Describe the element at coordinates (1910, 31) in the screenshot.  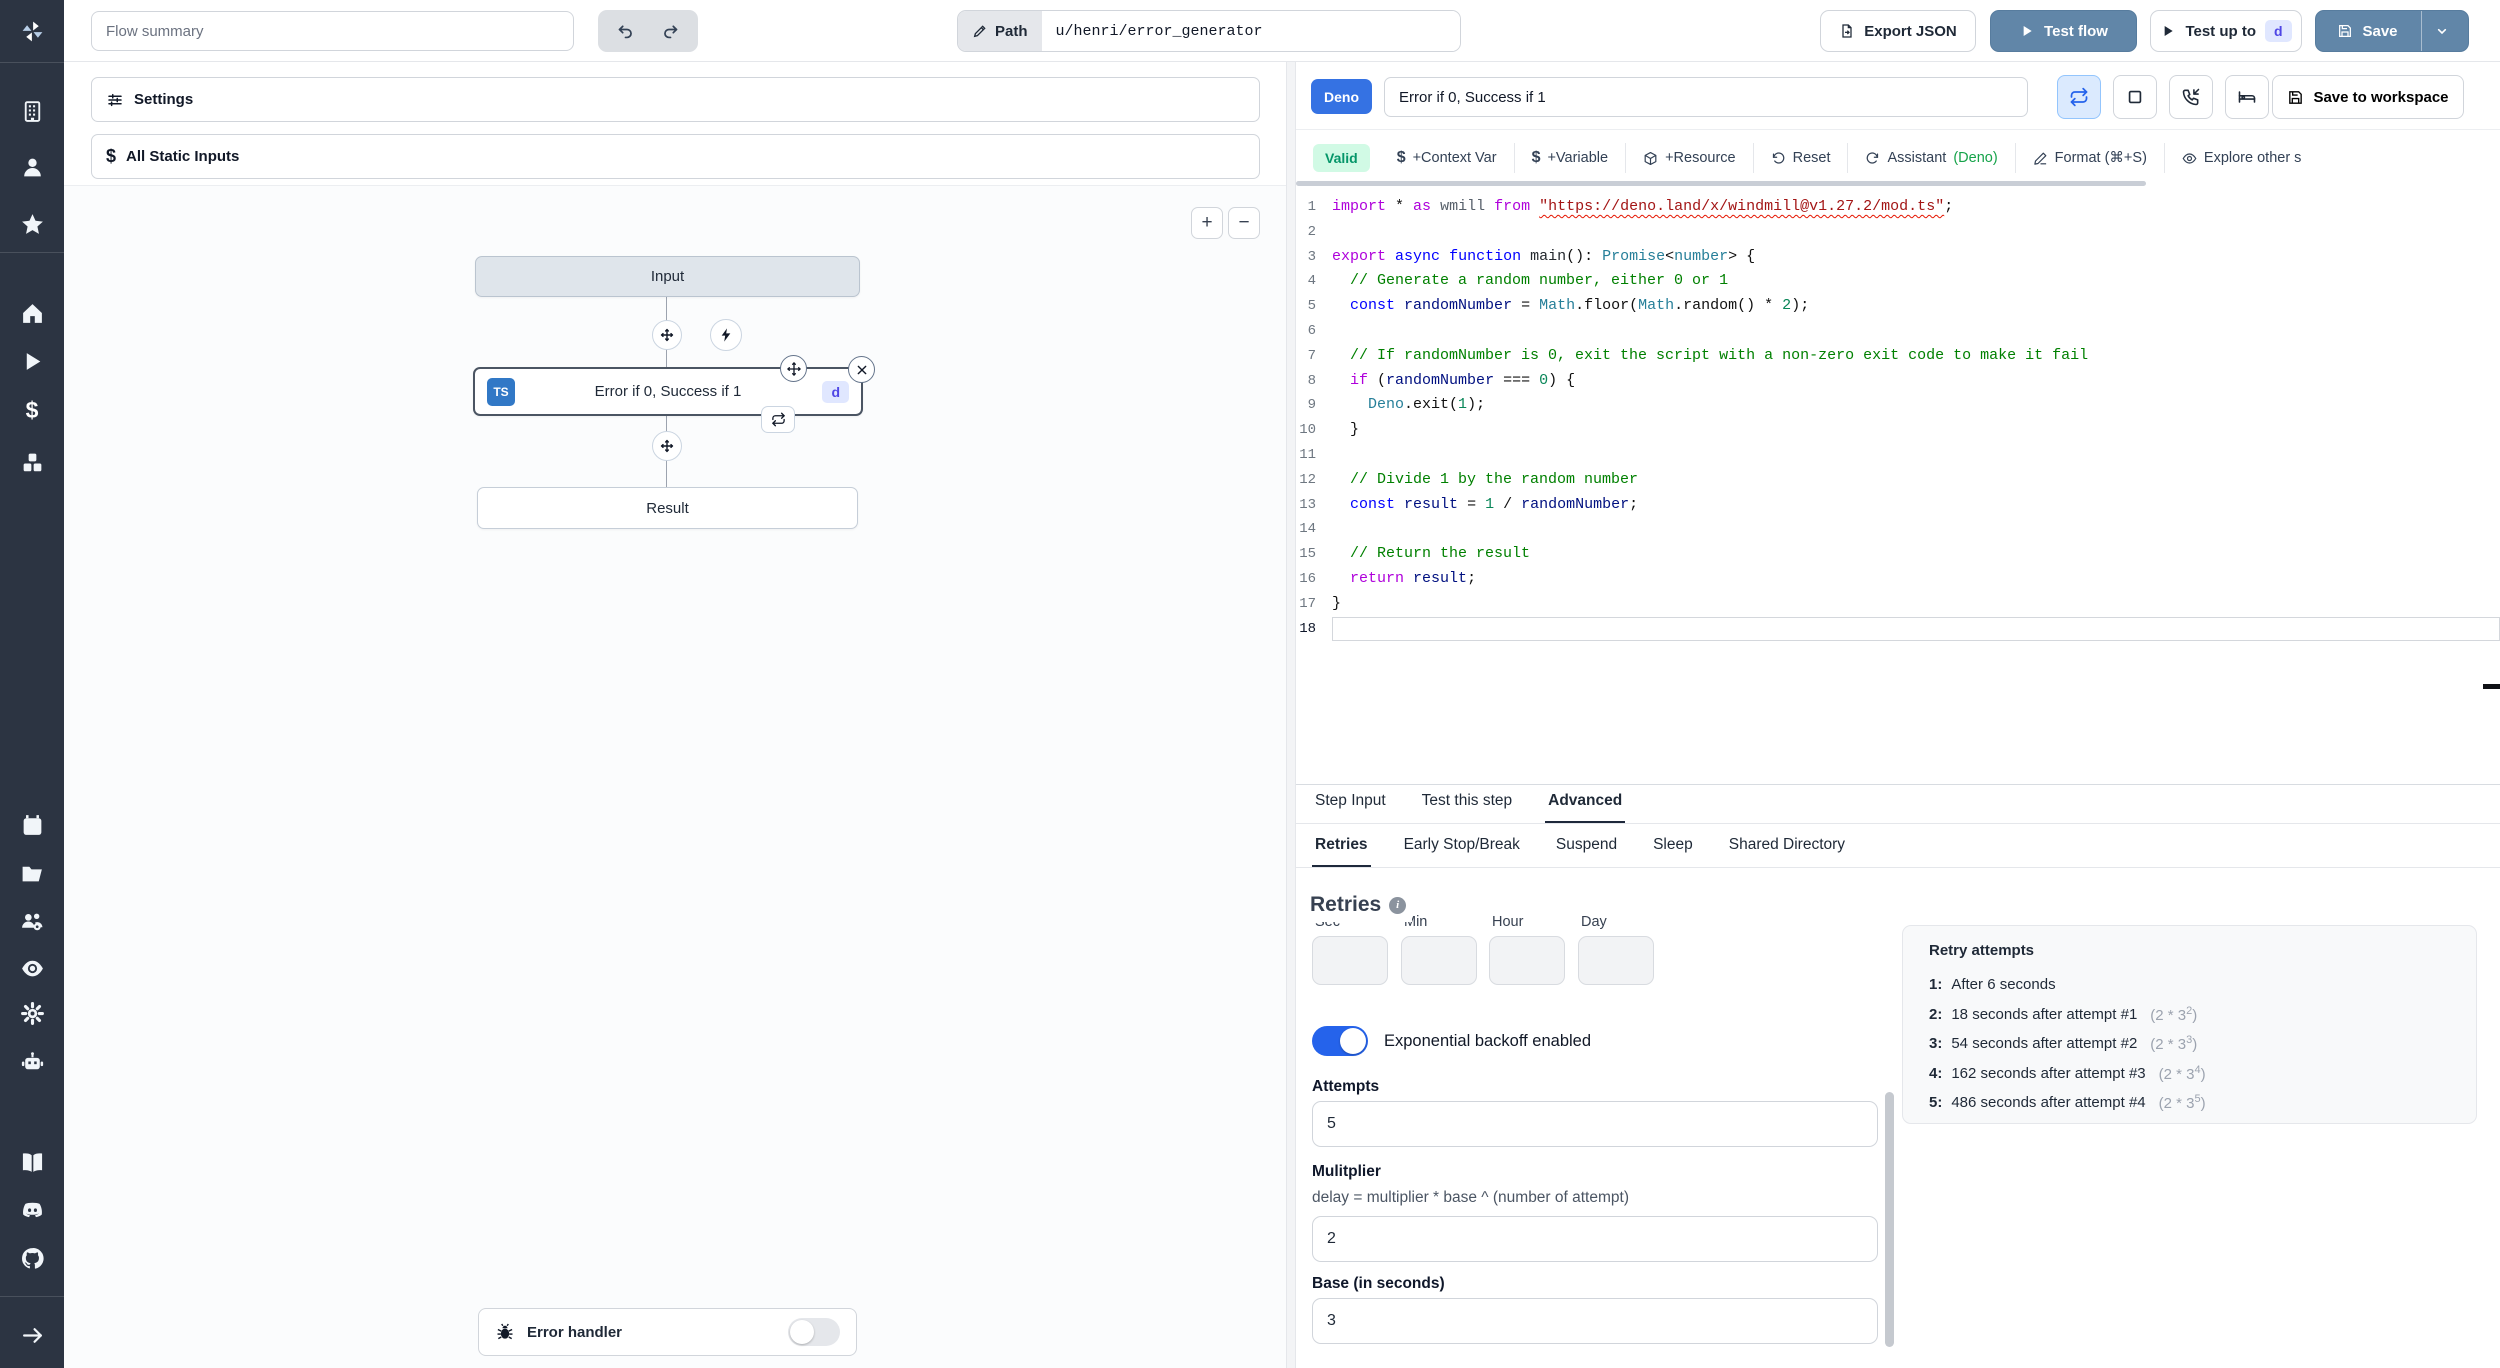
I see `export-json-label: Export JSON` at that location.